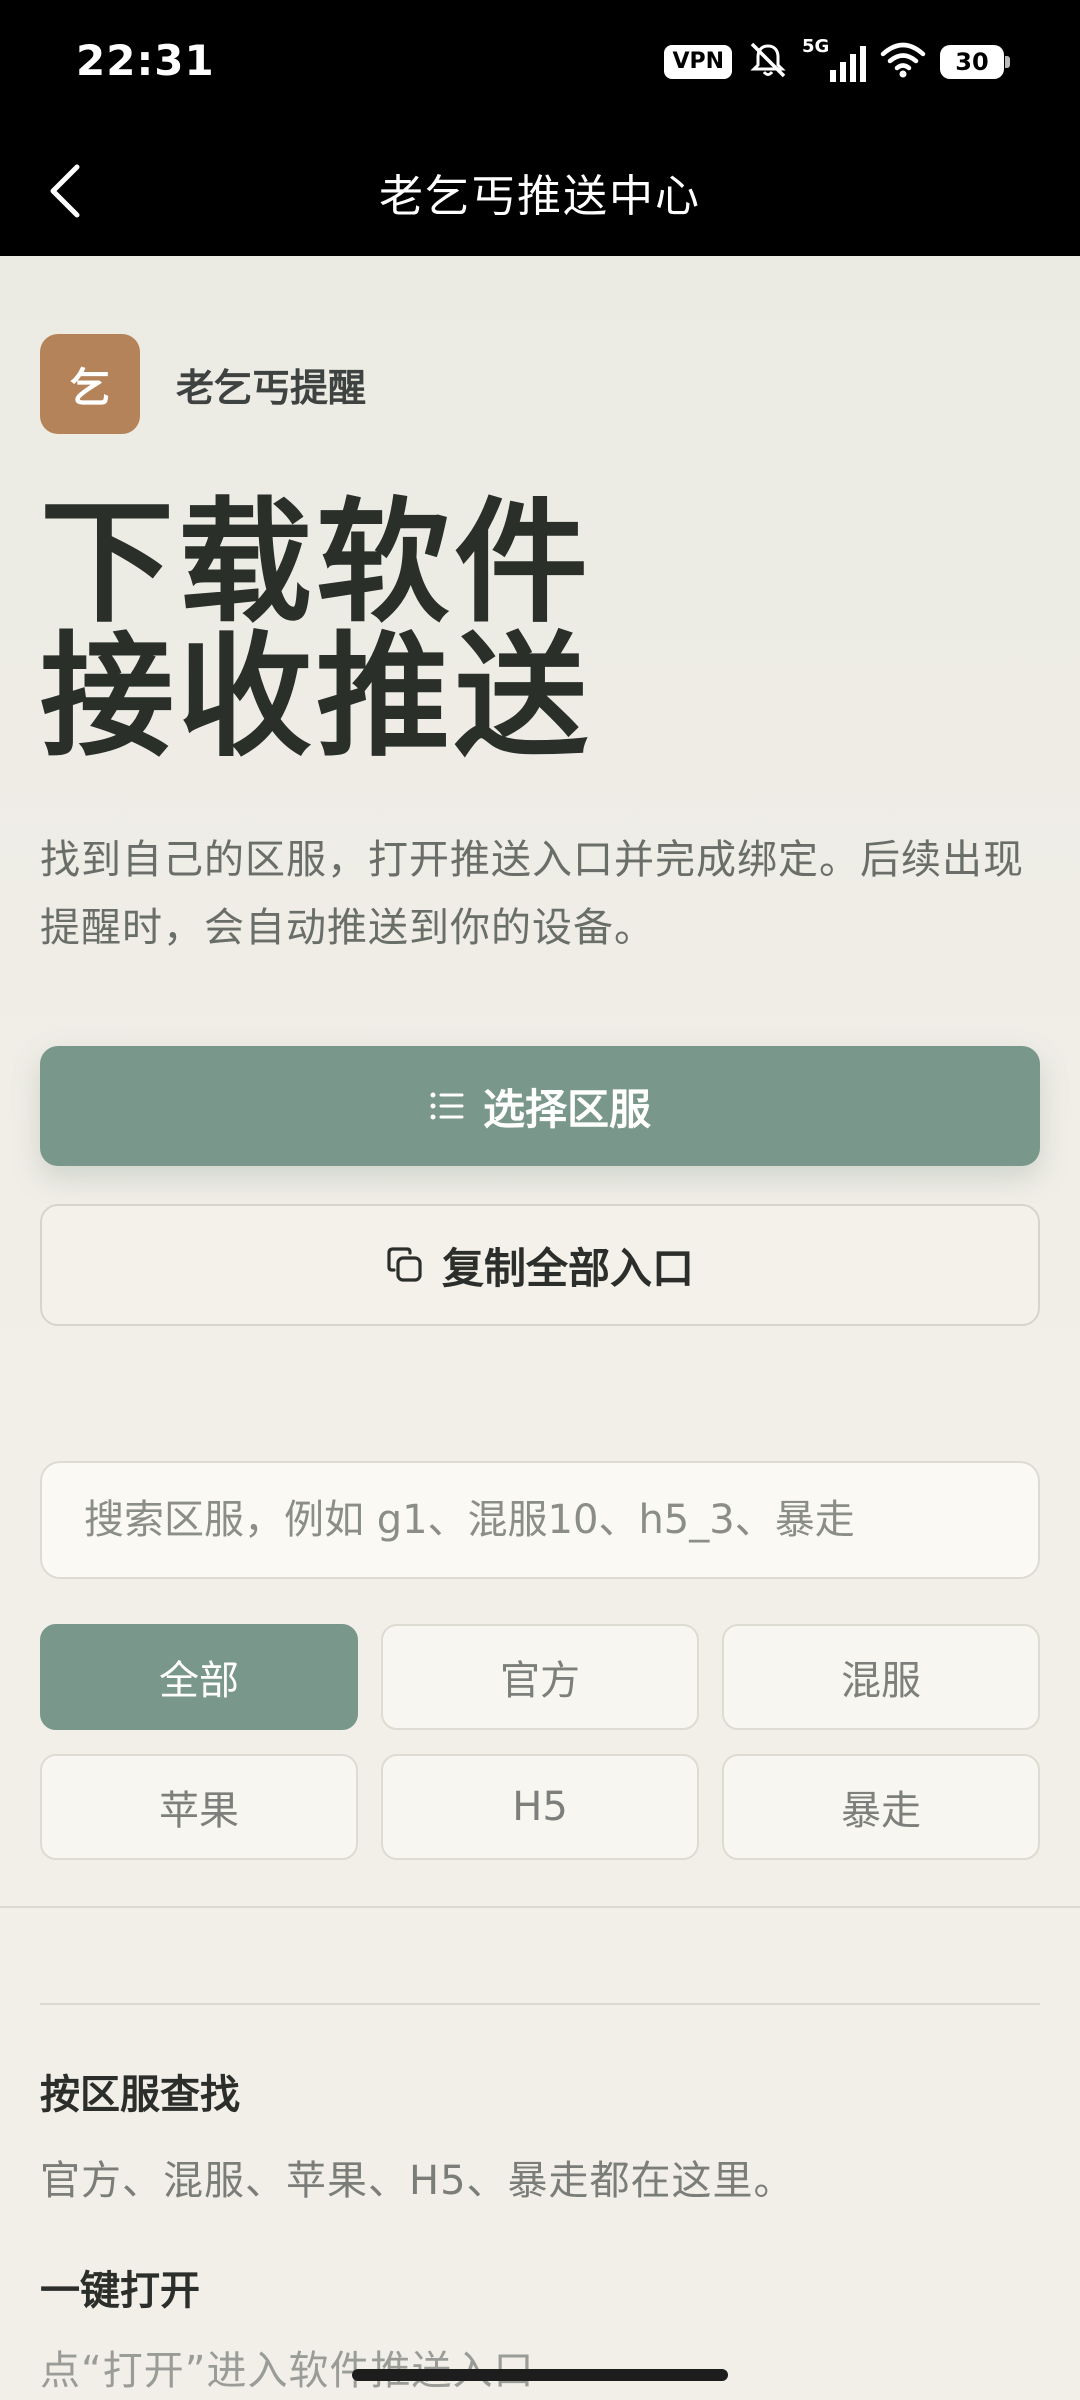  I want to click on info-text-find: 官方、混服、苹果、H5、暴走都在这里。, so click(417, 2181).